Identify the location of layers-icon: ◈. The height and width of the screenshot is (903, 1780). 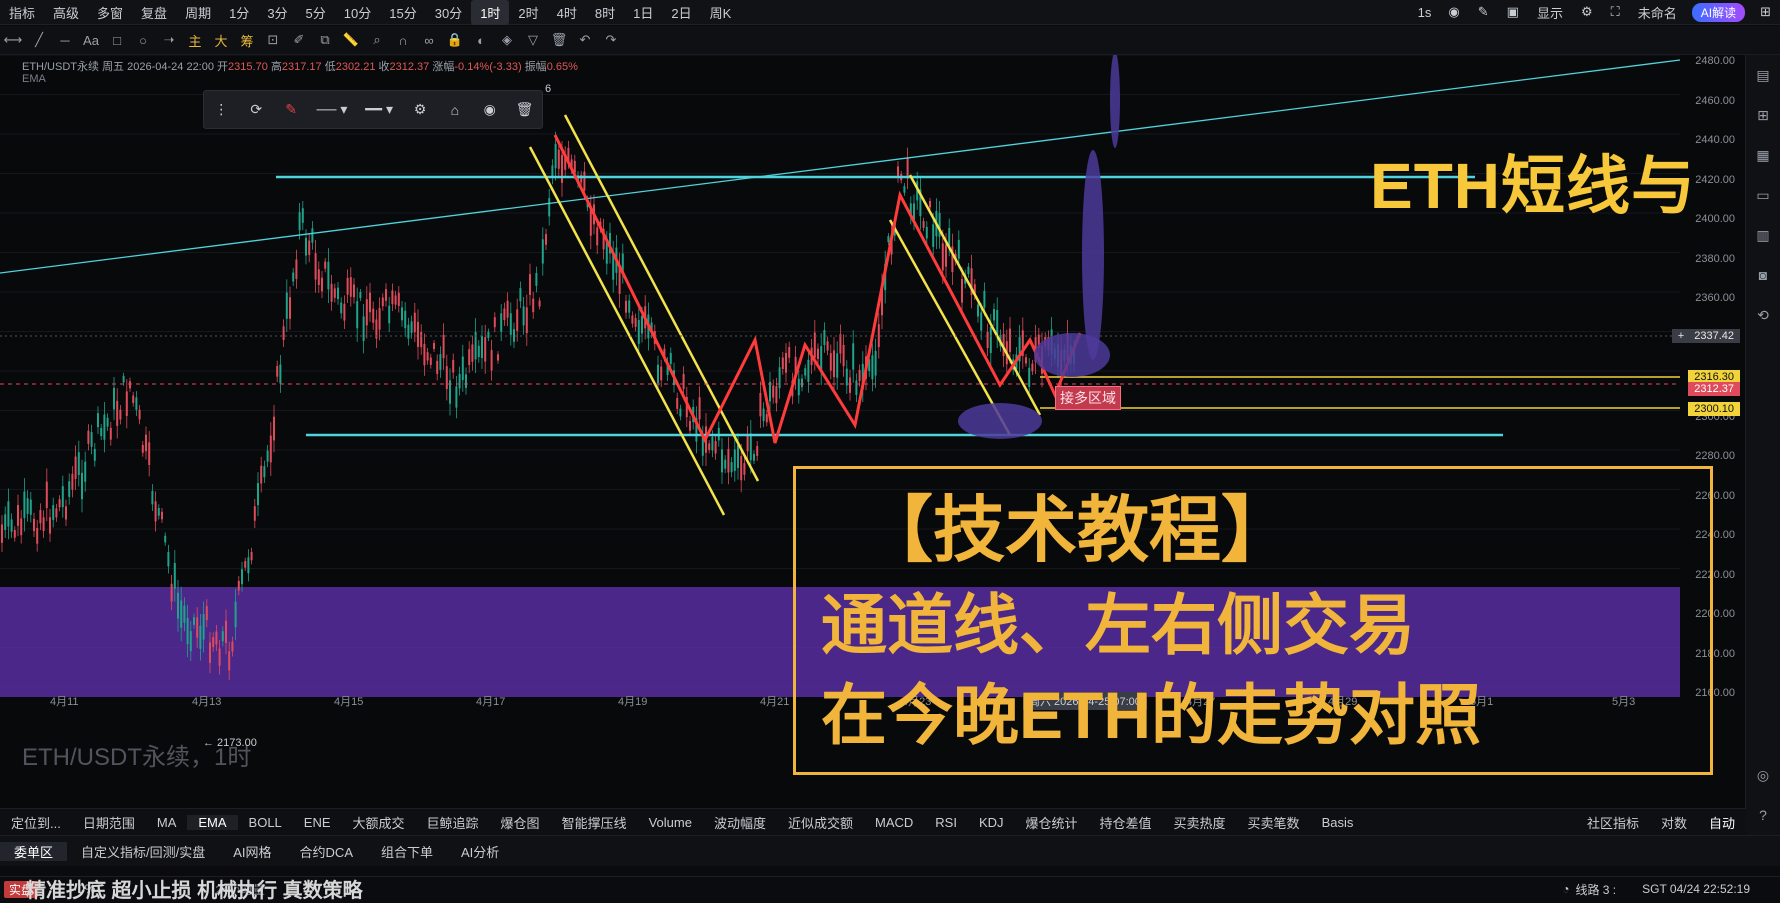
(507, 40).